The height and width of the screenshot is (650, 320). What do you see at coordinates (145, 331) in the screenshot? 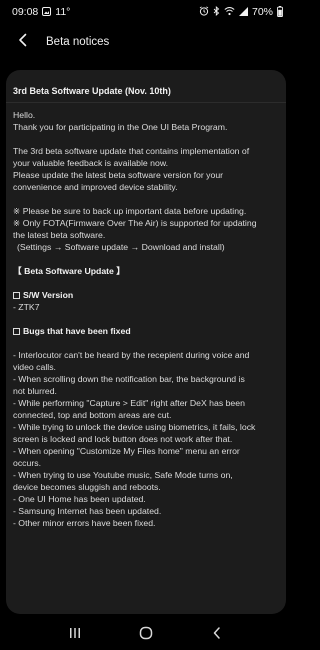
I see `bugs-heading: Bugs that have been fixed` at bounding box center [145, 331].